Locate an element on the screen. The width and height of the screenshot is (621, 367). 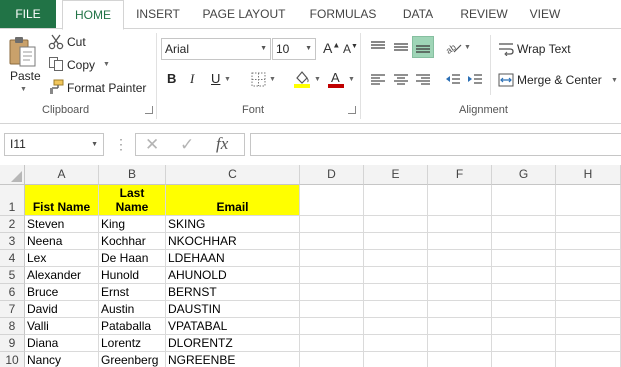
cell-email: NGREENBE is located at coordinates (233, 359).